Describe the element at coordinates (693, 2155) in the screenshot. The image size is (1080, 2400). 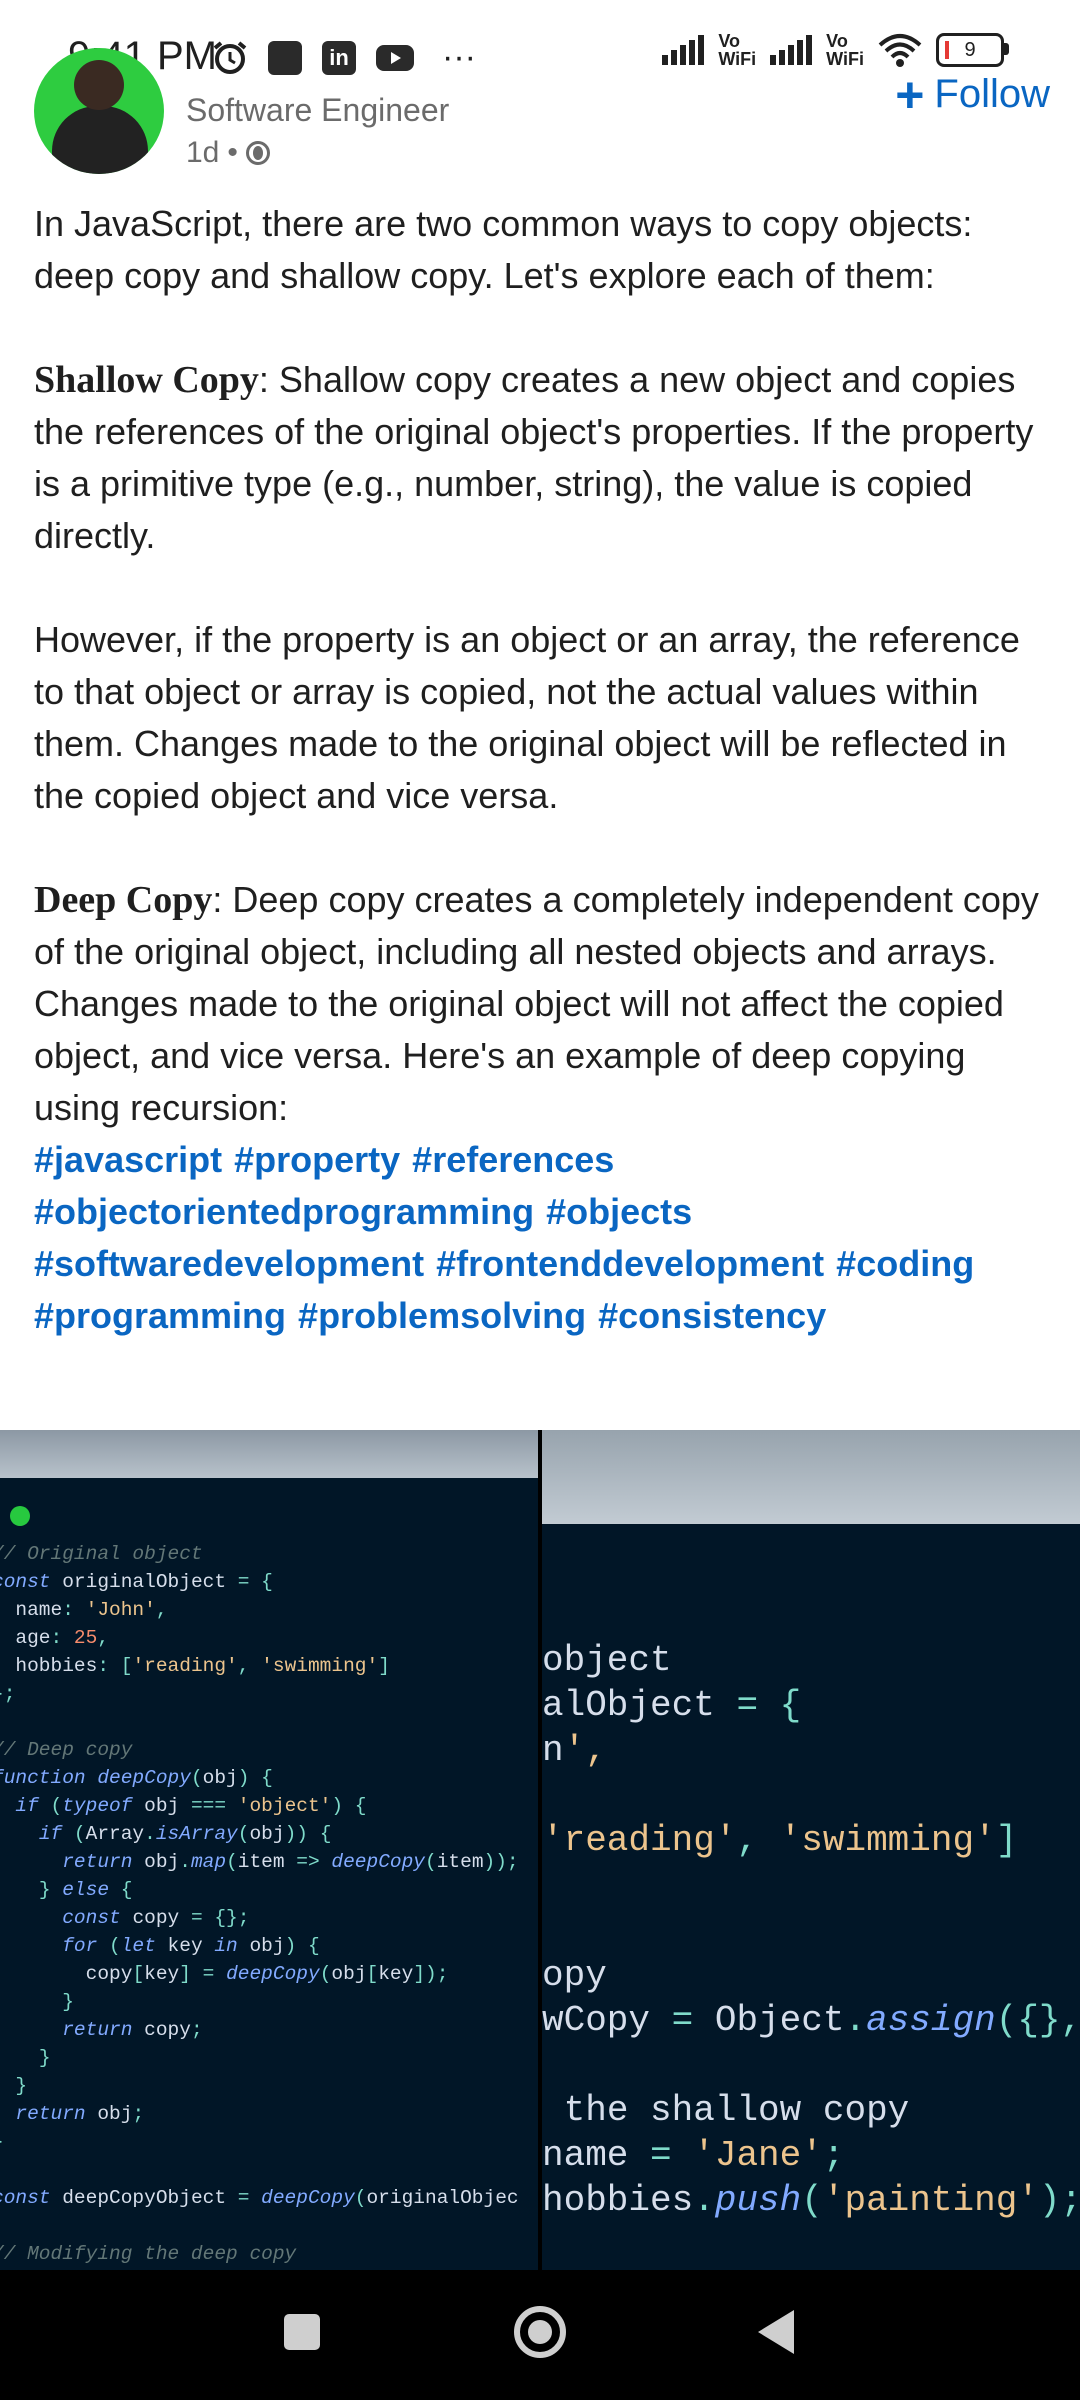
I see `code-line: name = 'Jane';` at that location.